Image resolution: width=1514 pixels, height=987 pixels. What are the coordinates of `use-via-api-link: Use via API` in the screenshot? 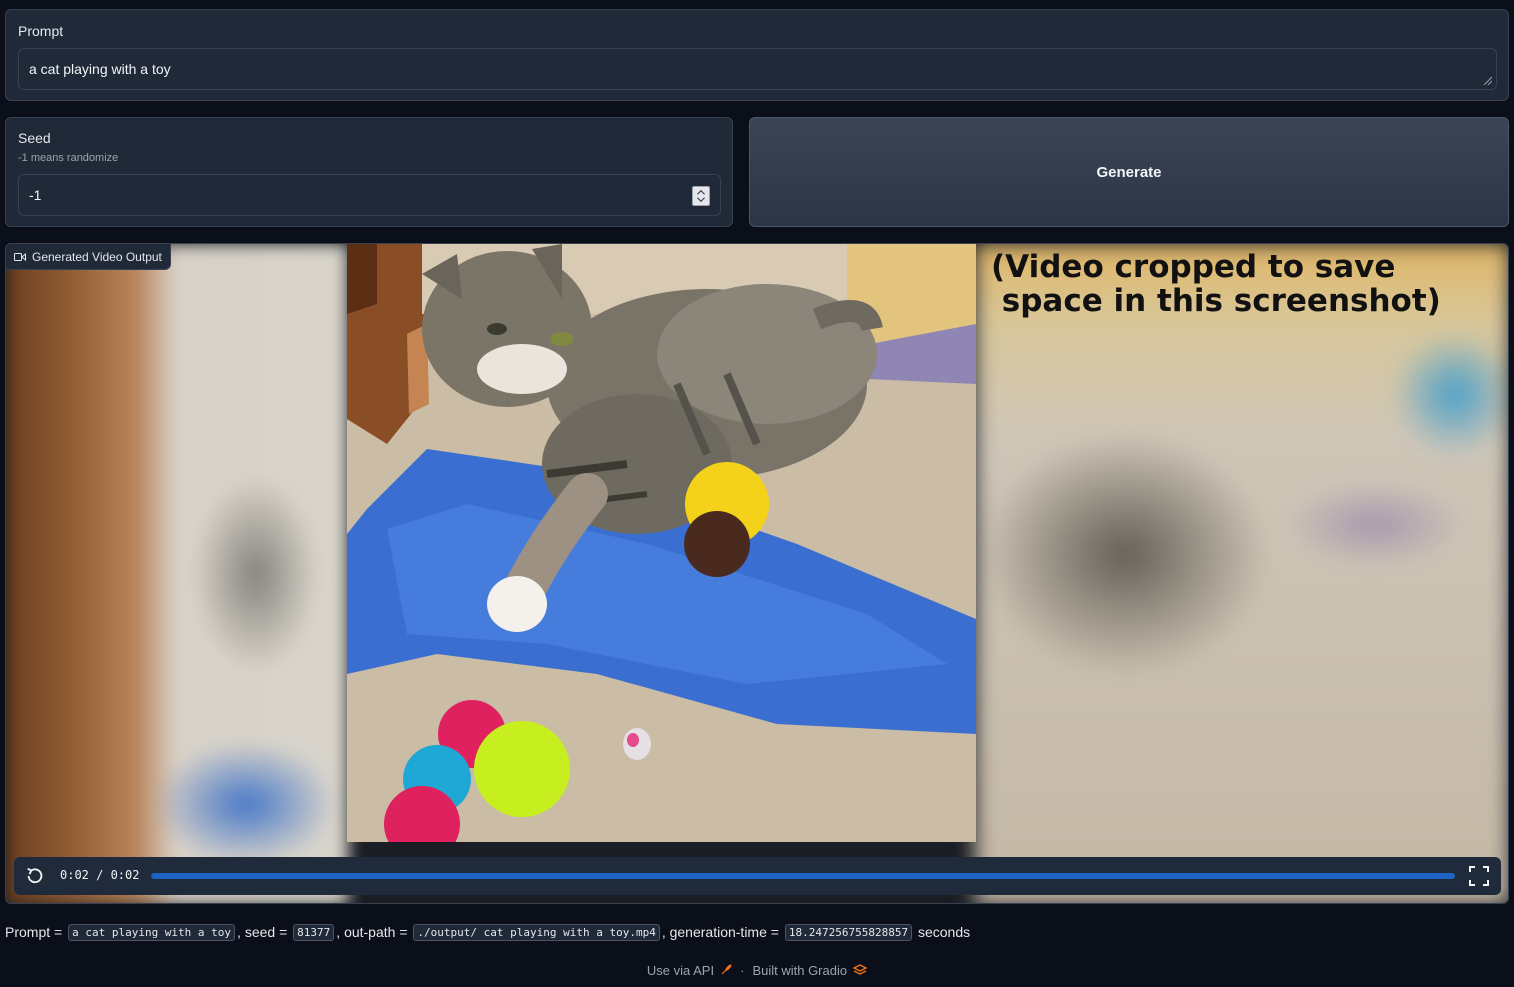 It's located at (689, 970).